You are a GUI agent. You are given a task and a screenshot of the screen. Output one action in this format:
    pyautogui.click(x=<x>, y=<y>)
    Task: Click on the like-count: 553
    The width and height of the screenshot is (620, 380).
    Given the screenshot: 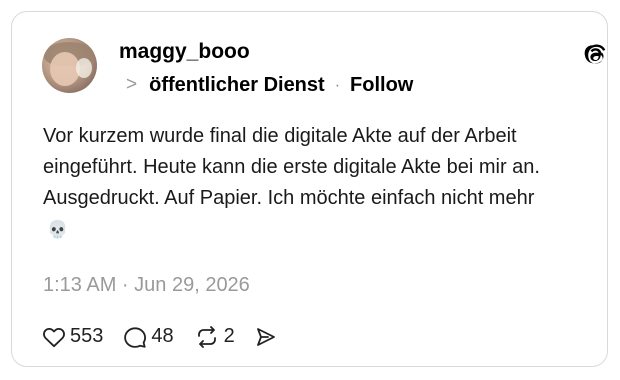 What is the action you would take?
    pyautogui.click(x=87, y=336)
    